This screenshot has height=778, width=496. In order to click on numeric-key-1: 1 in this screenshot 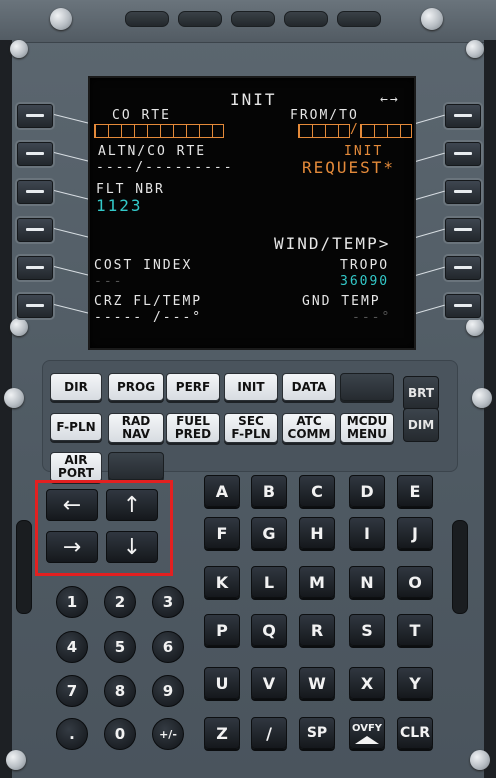, I will do `click(72, 602)`.